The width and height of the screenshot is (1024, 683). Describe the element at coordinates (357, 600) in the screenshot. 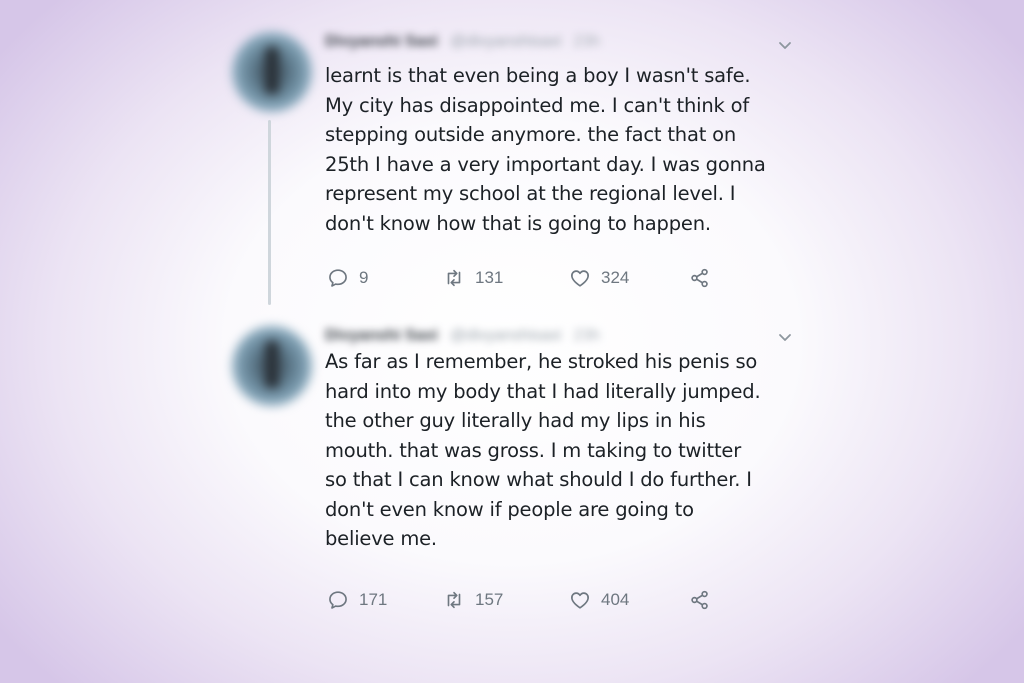

I see `reply-button: 171` at that location.